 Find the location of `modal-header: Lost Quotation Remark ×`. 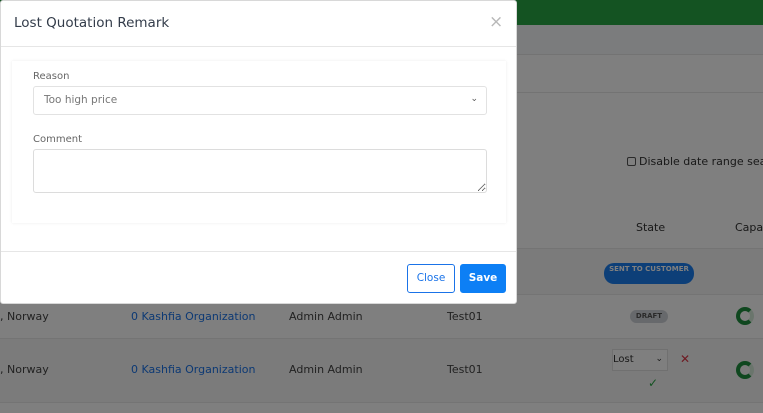

modal-header: Lost Quotation Remark × is located at coordinates (258, 24).